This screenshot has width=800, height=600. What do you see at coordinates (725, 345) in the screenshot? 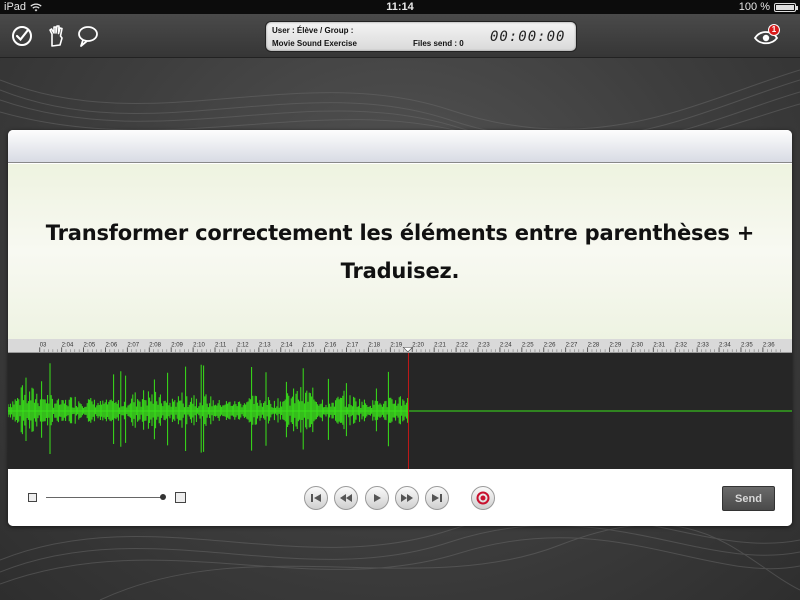
I see `ruler-tick-label: 2:34` at bounding box center [725, 345].